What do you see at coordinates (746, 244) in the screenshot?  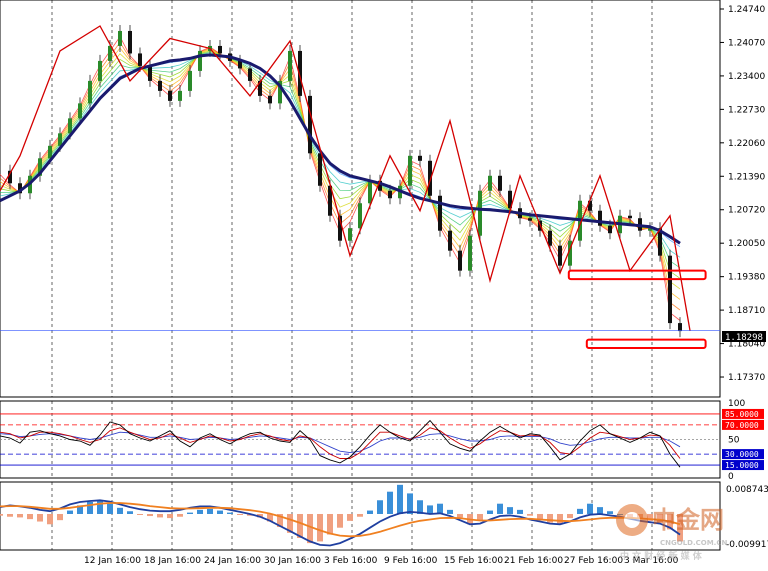 I see `price-tick-label: 1.20050` at bounding box center [746, 244].